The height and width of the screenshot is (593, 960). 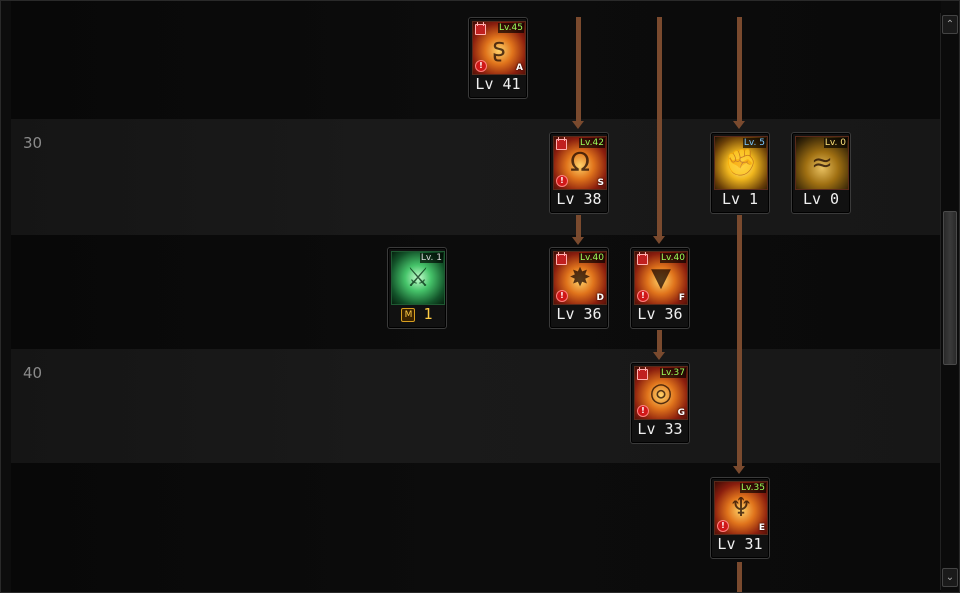 I want to click on skill-slot-e: ♆ Lv.35 ! E Lv 31, so click(x=740, y=518).